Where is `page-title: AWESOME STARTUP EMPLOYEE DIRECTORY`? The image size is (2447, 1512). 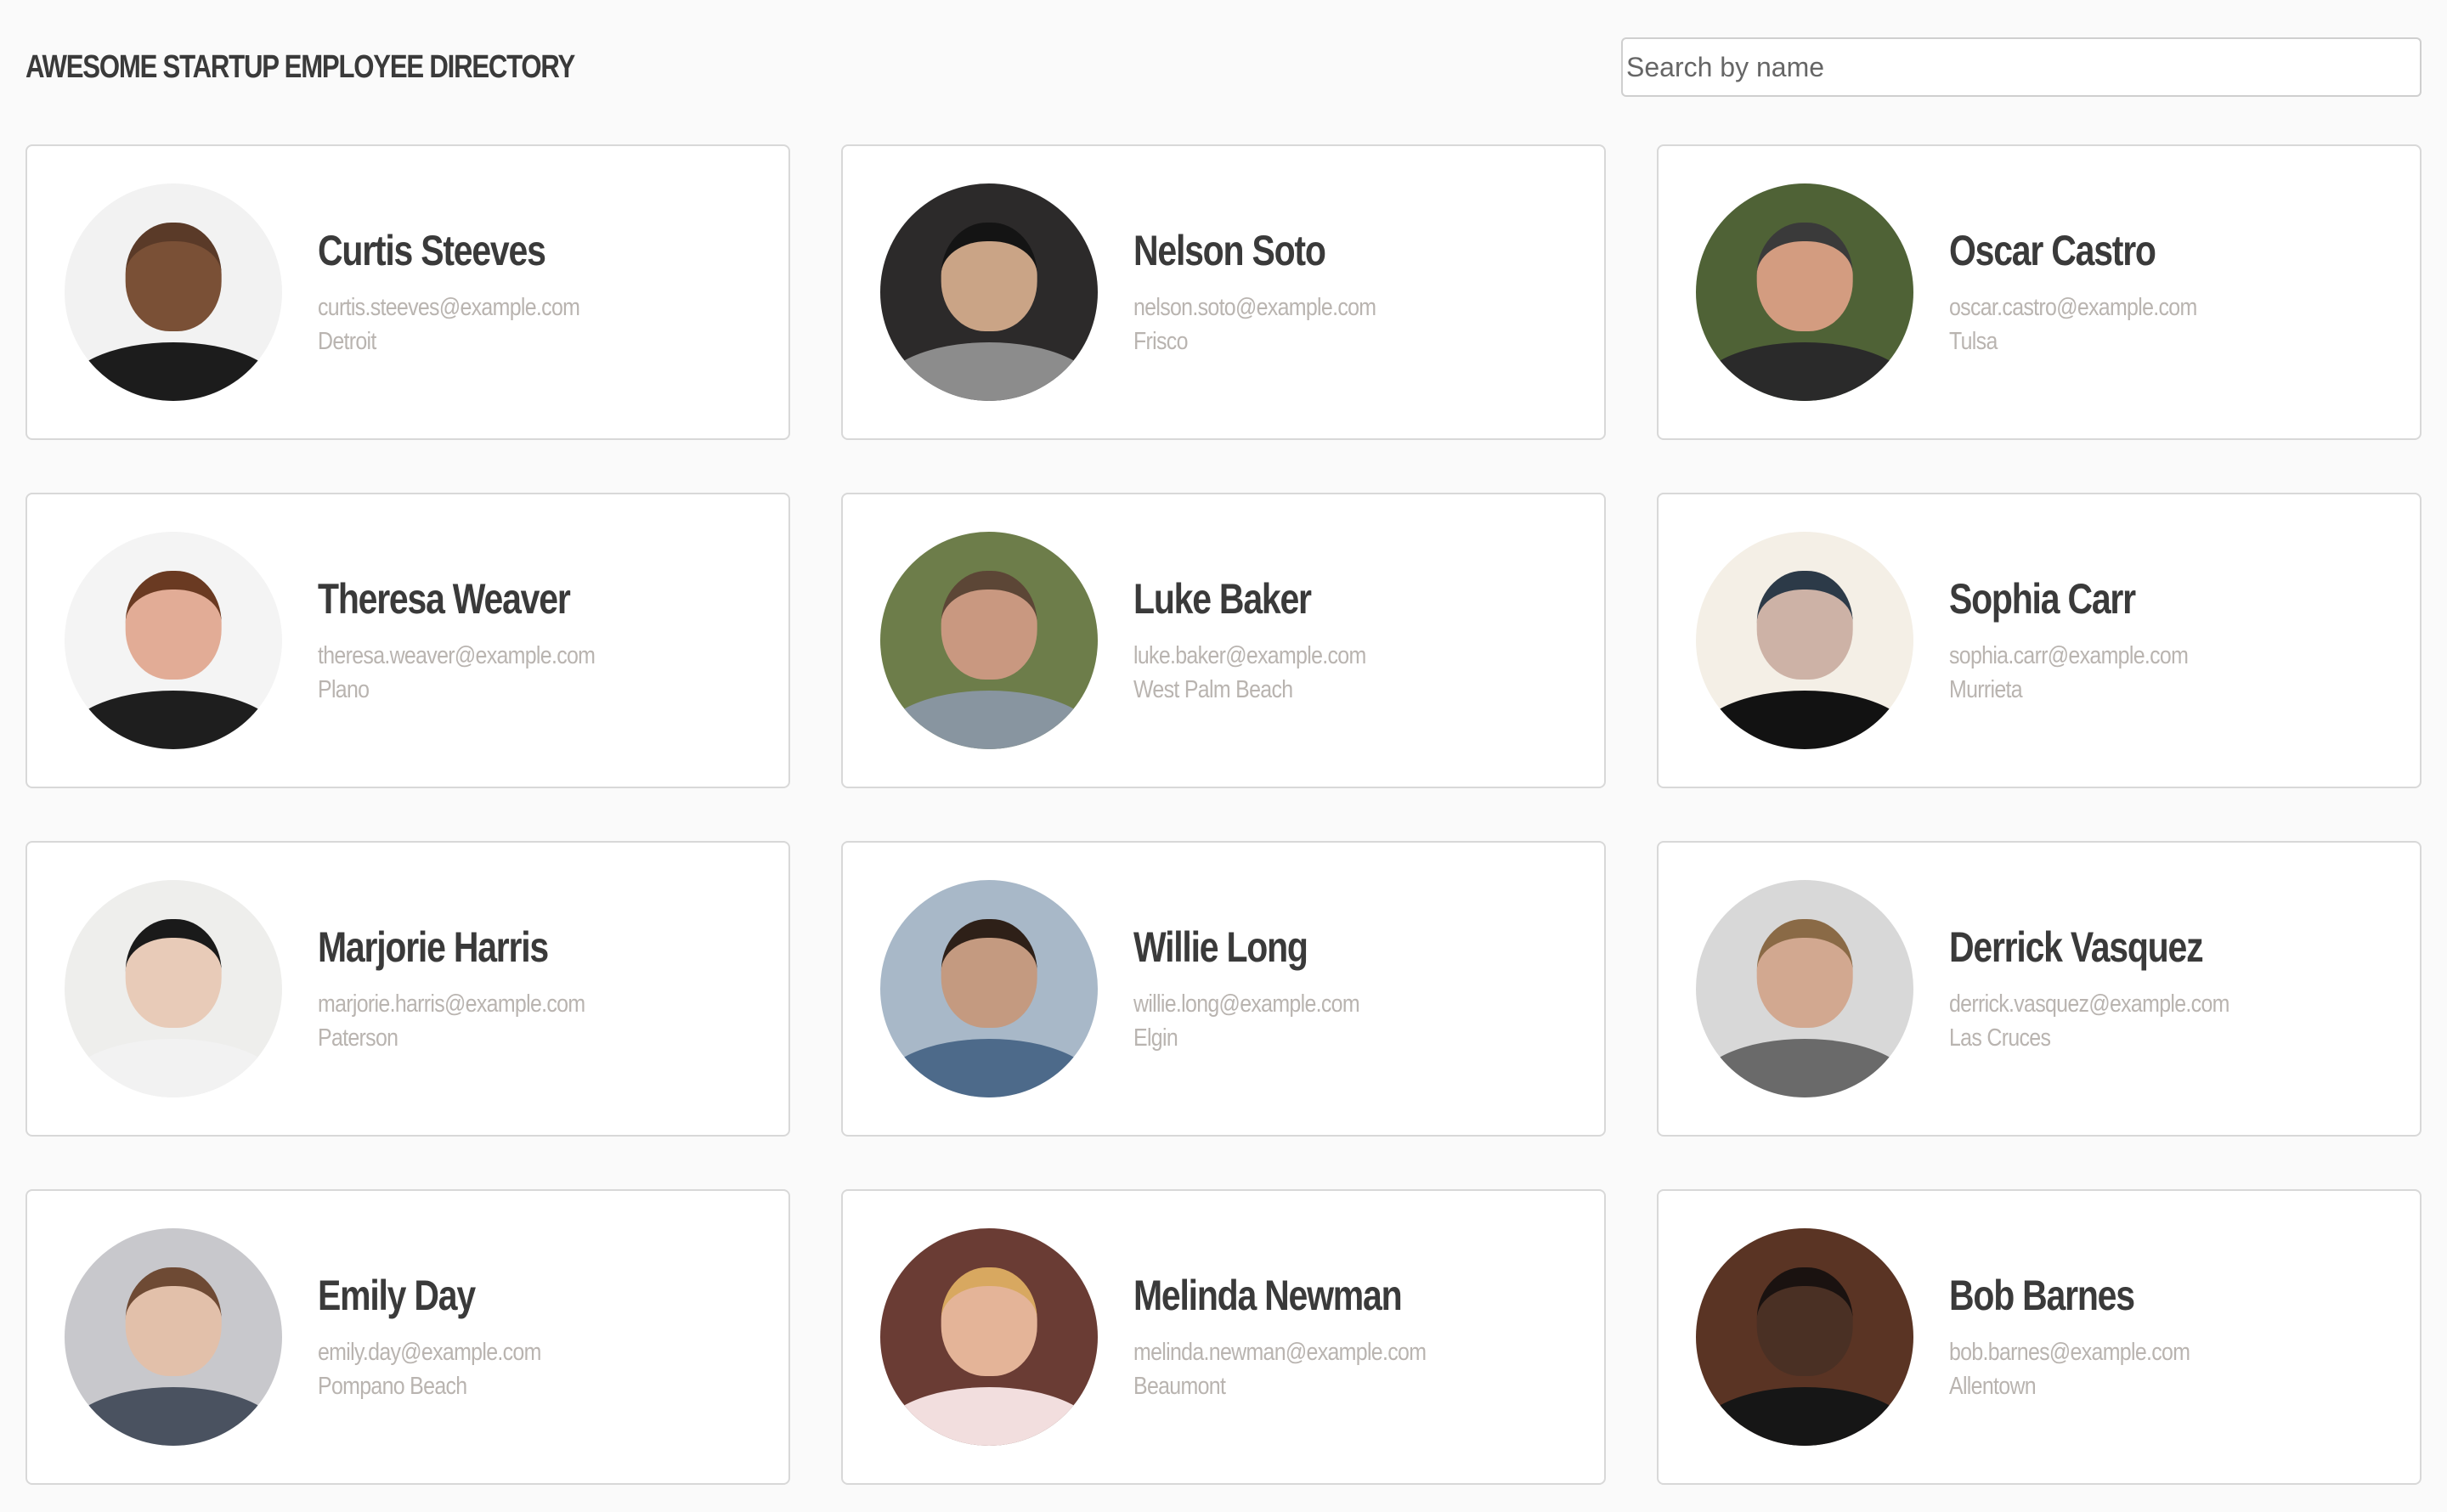
page-title: AWESOME STARTUP EMPLOYEE DIRECTORY is located at coordinates (300, 66).